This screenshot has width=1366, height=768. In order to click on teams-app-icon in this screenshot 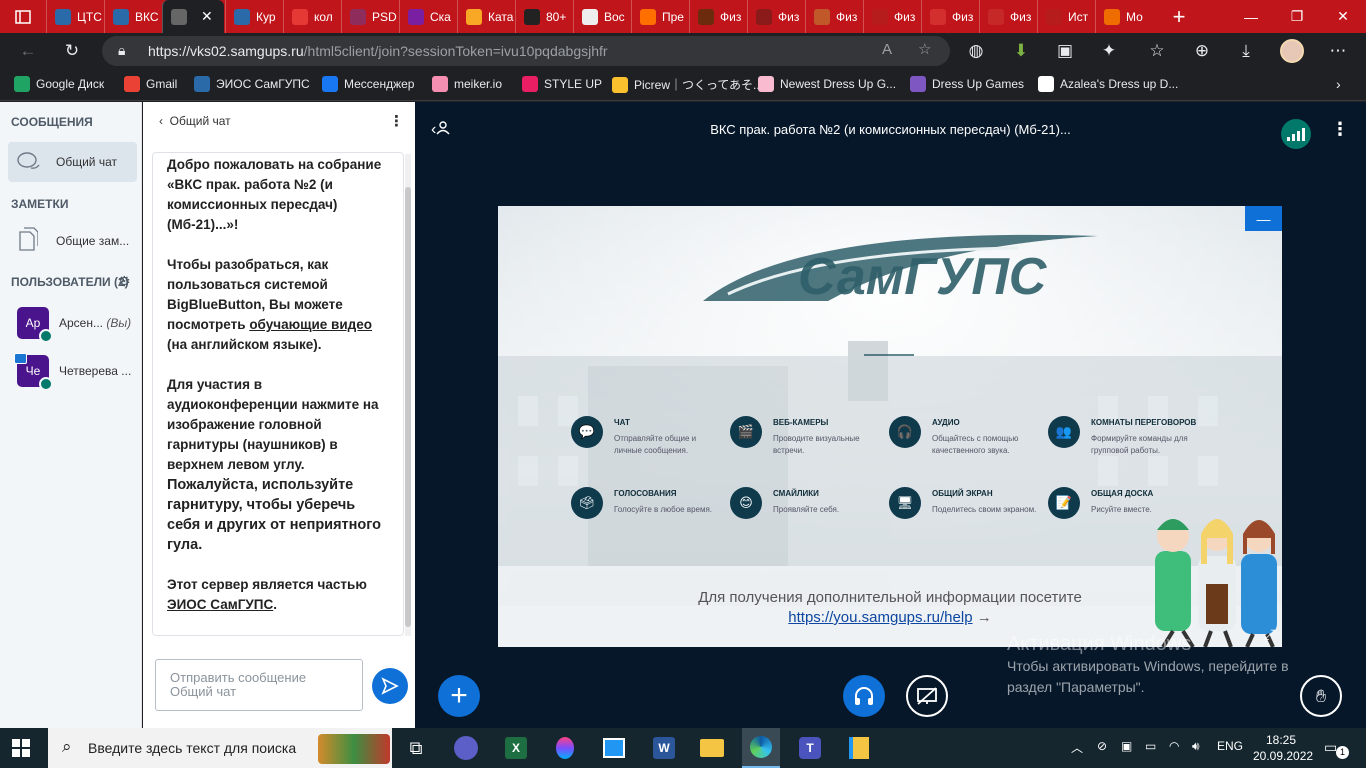, I will do `click(466, 748)`.